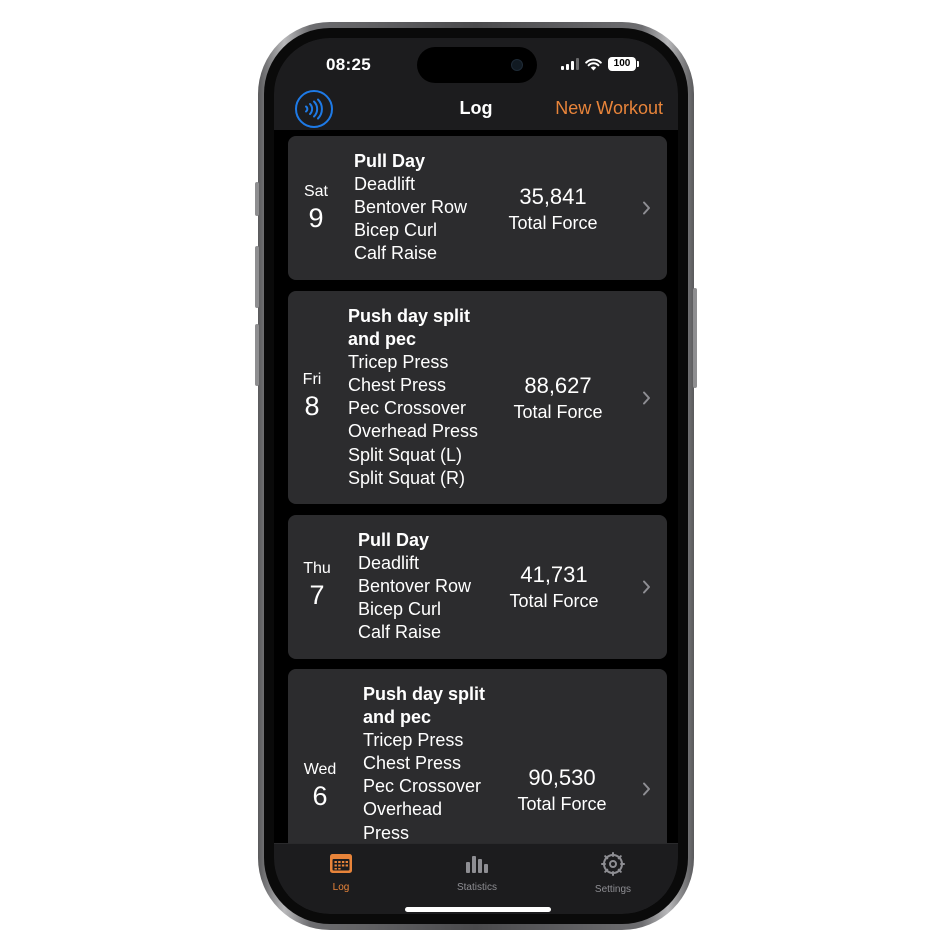 The width and height of the screenshot is (952, 952). I want to click on home-indicator, so click(478, 909).